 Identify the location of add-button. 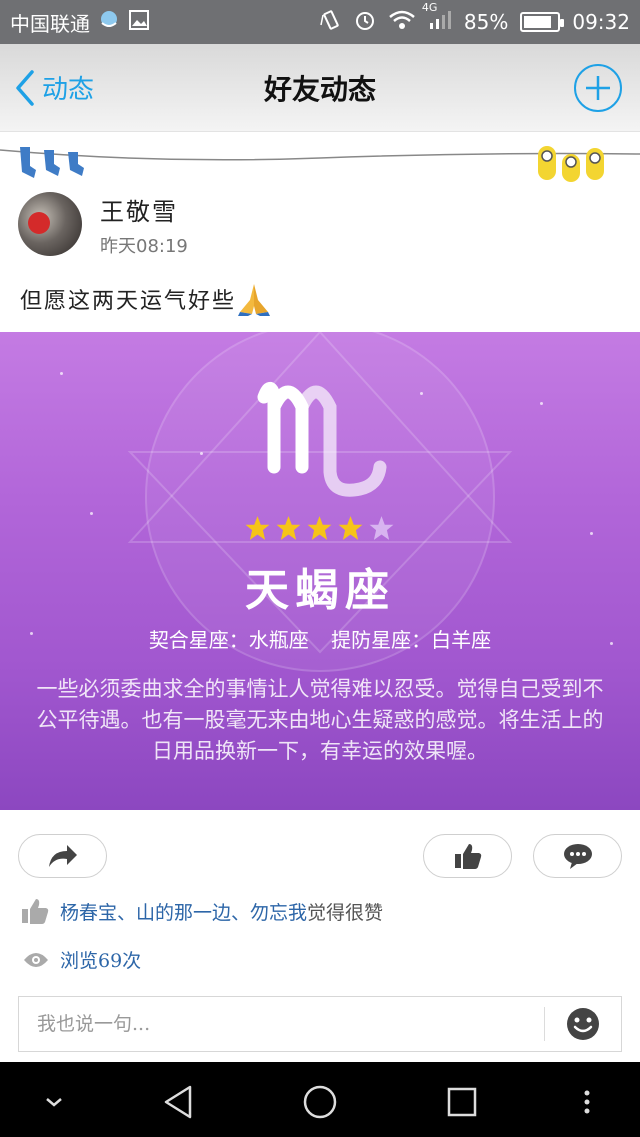
(598, 88).